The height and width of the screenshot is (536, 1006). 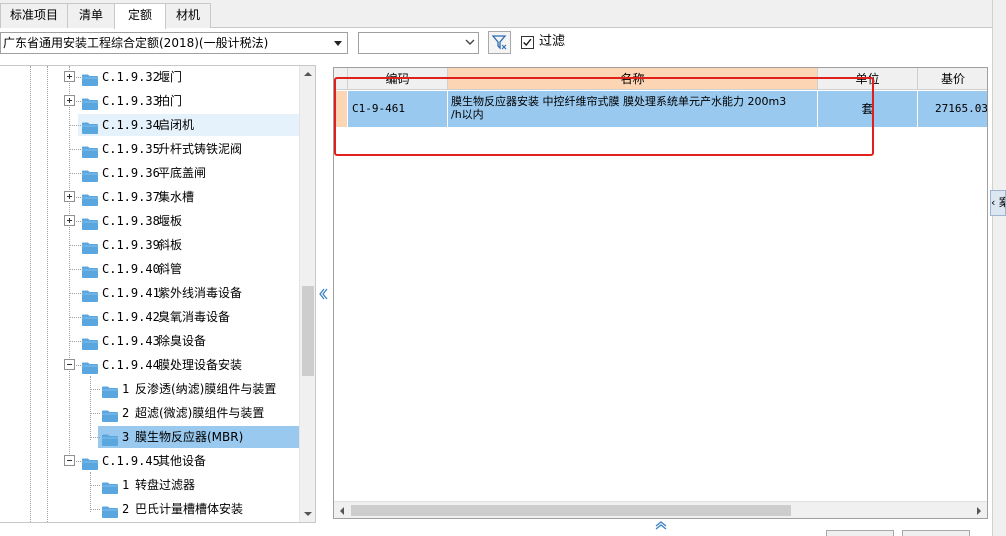 I want to click on window-scrollbar, so click(x=999, y=268).